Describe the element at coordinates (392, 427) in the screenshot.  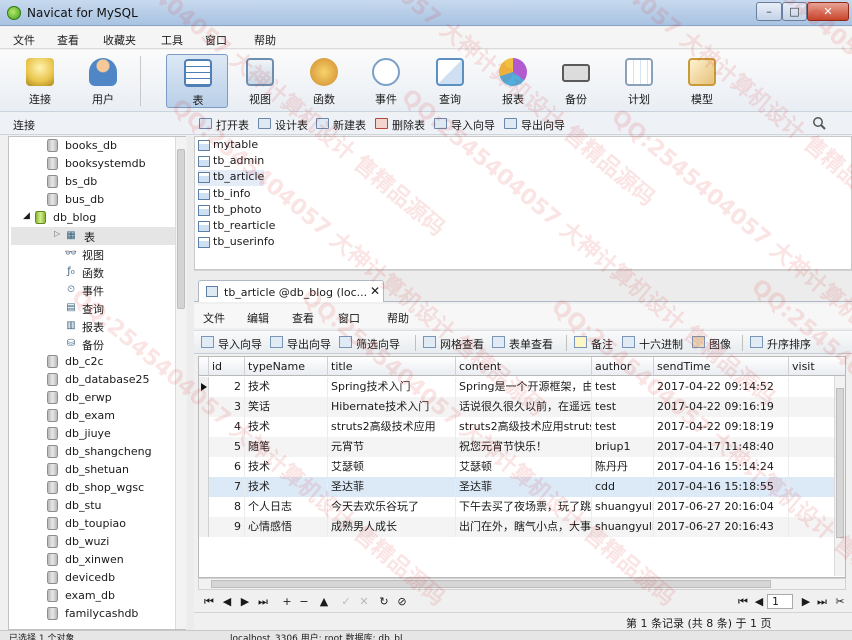
I see `table-cell: struts2高级技术应用` at that location.